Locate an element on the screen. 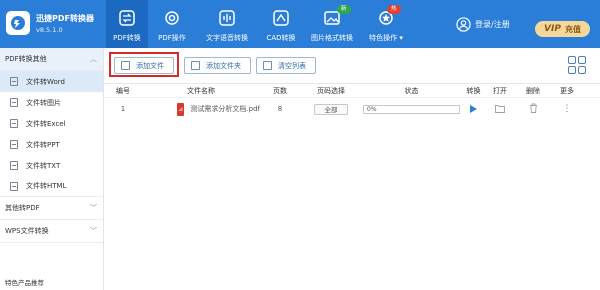  sidebar-item-to-excel: 文件转Excel is located at coordinates (51, 123).